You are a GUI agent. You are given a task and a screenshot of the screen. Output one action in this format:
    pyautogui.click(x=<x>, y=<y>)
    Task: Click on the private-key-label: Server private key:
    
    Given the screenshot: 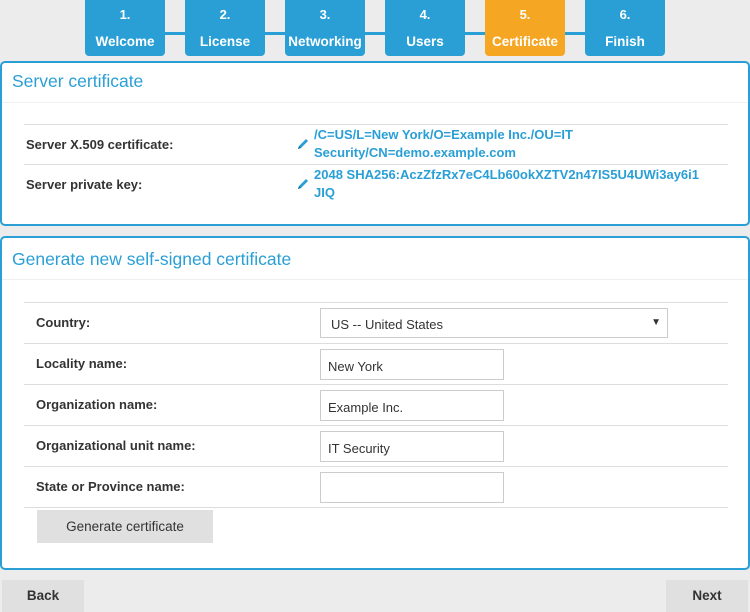 What is the action you would take?
    pyautogui.click(x=84, y=184)
    